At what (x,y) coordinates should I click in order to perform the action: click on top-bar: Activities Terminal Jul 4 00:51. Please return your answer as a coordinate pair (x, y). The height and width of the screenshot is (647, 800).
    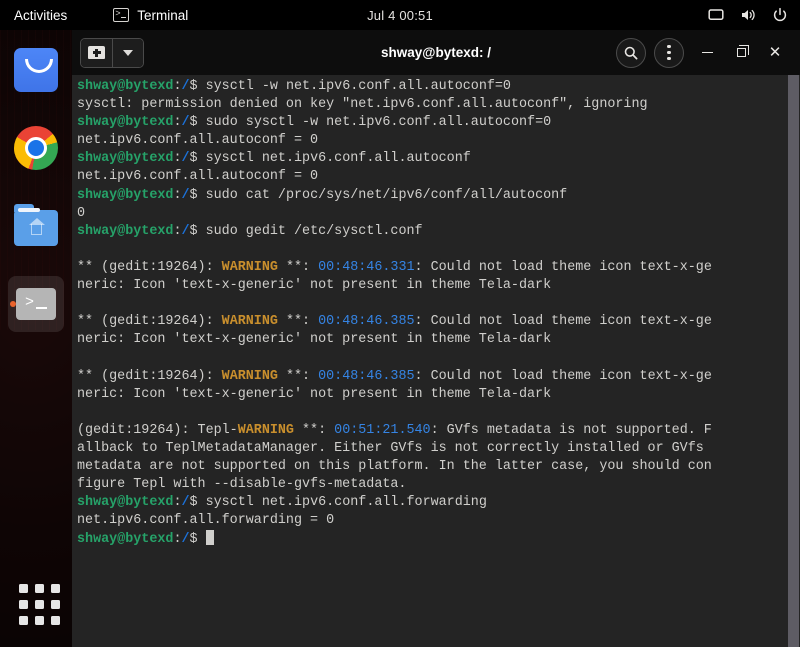
    Looking at the image, I should click on (400, 15).